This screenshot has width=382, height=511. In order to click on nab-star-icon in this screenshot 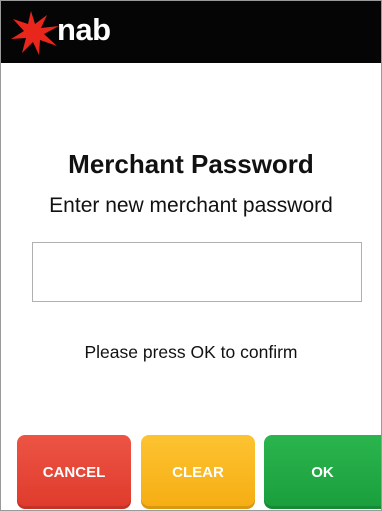, I will do `click(35, 33)`.